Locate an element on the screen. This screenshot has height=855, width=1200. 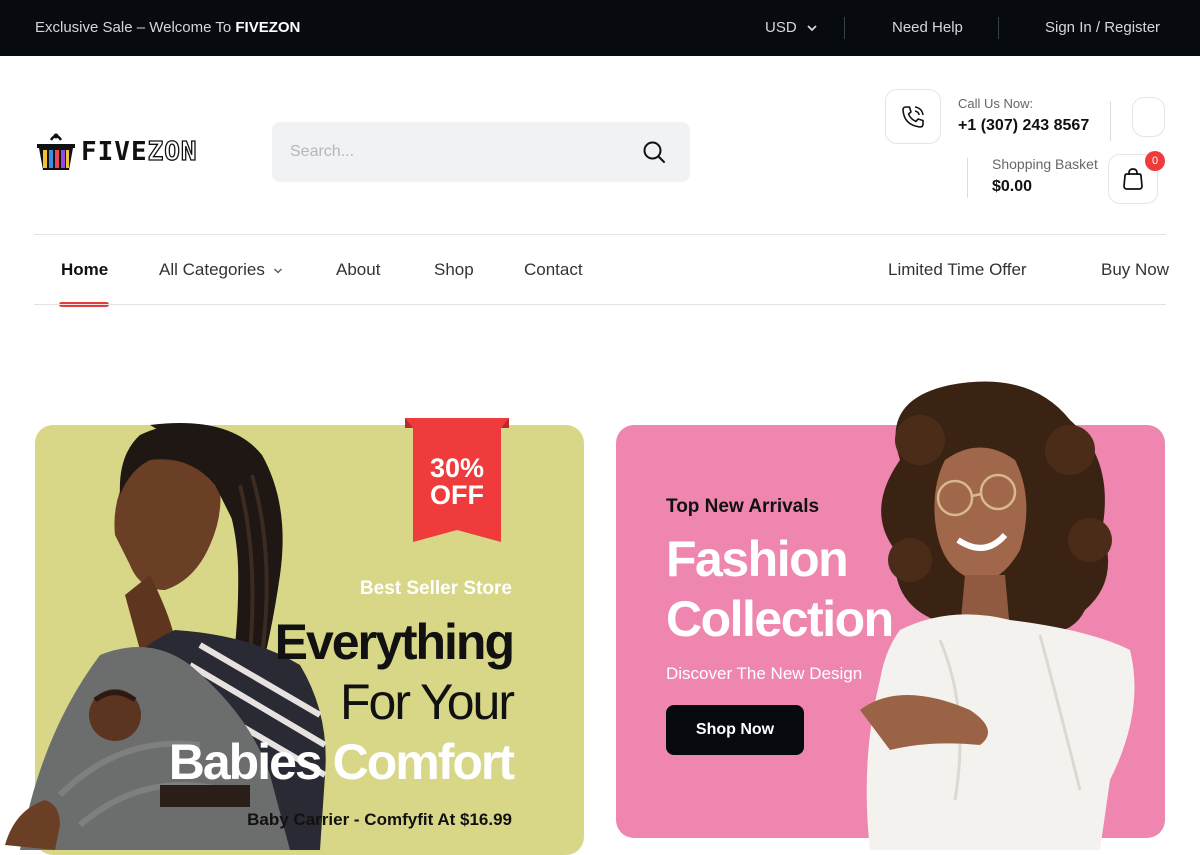
nav-divider-top is located at coordinates (600, 234).